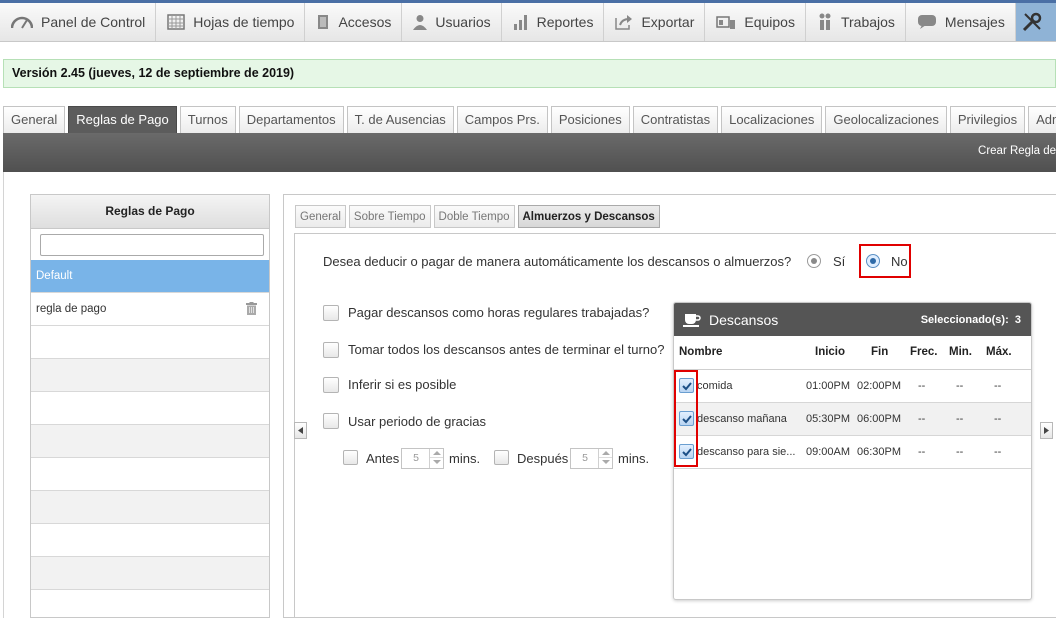 This screenshot has width=1056, height=618. Describe the element at coordinates (520, 22) in the screenshot. I see `bar-chart-icon` at that location.